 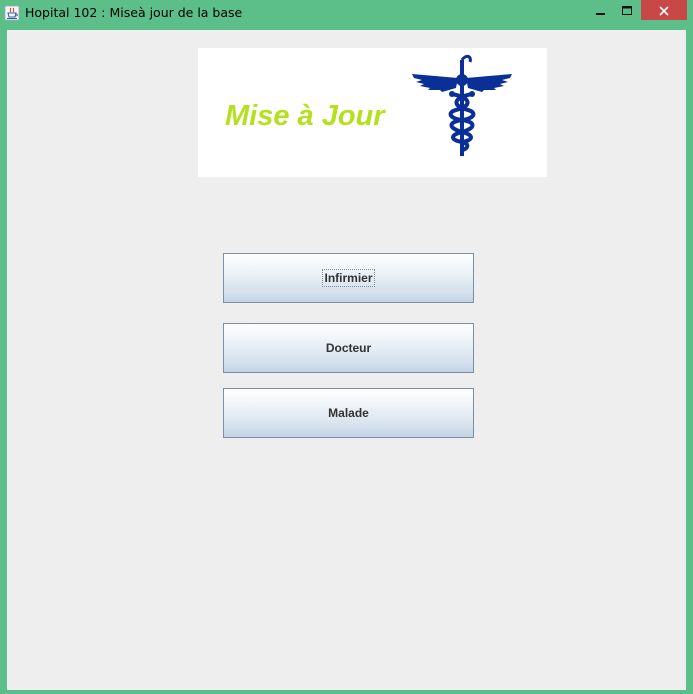 I want to click on title-bar: Hopital 102 : Miseà jour de la base, so click(x=346, y=13).